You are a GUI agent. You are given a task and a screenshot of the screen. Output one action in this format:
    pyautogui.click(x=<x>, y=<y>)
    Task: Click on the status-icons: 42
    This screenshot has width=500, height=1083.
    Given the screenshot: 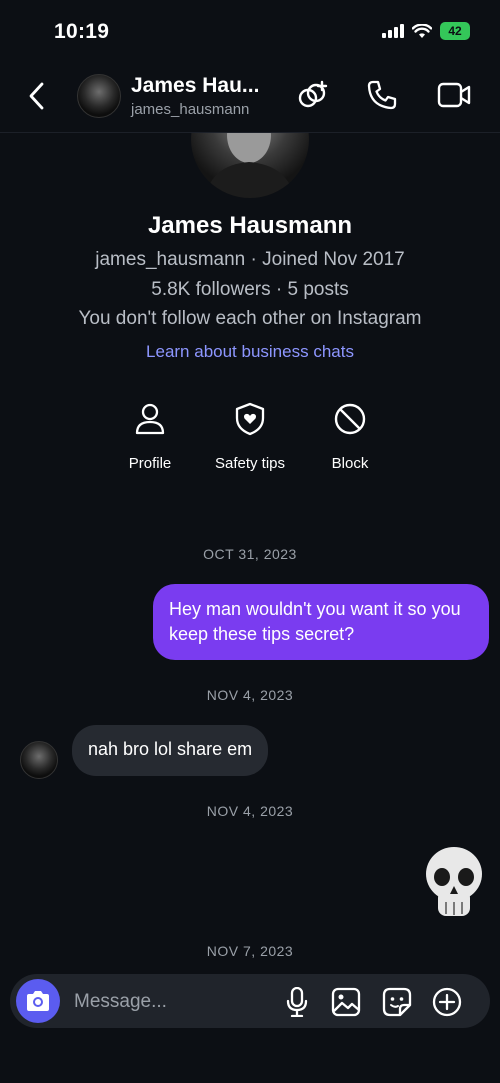 What is the action you would take?
    pyautogui.click(x=426, y=31)
    